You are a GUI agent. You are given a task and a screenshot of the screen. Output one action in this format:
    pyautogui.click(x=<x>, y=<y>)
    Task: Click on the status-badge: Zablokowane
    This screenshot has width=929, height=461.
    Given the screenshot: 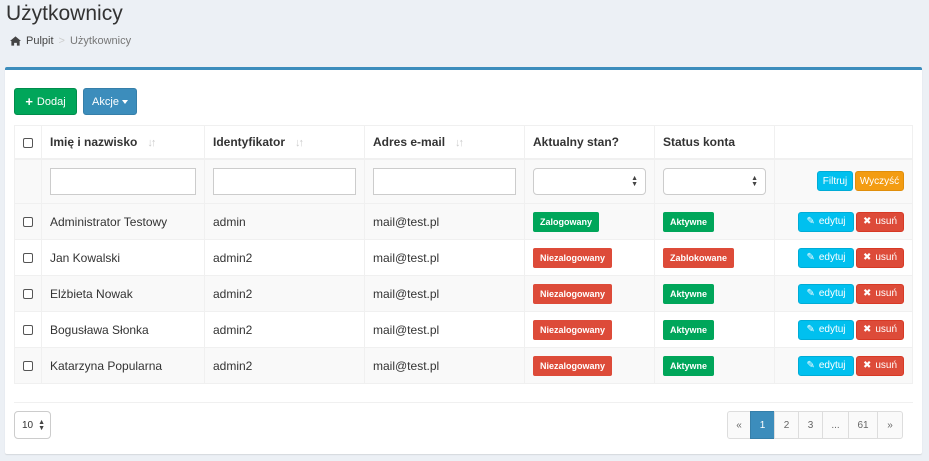 What is the action you would take?
    pyautogui.click(x=699, y=257)
    